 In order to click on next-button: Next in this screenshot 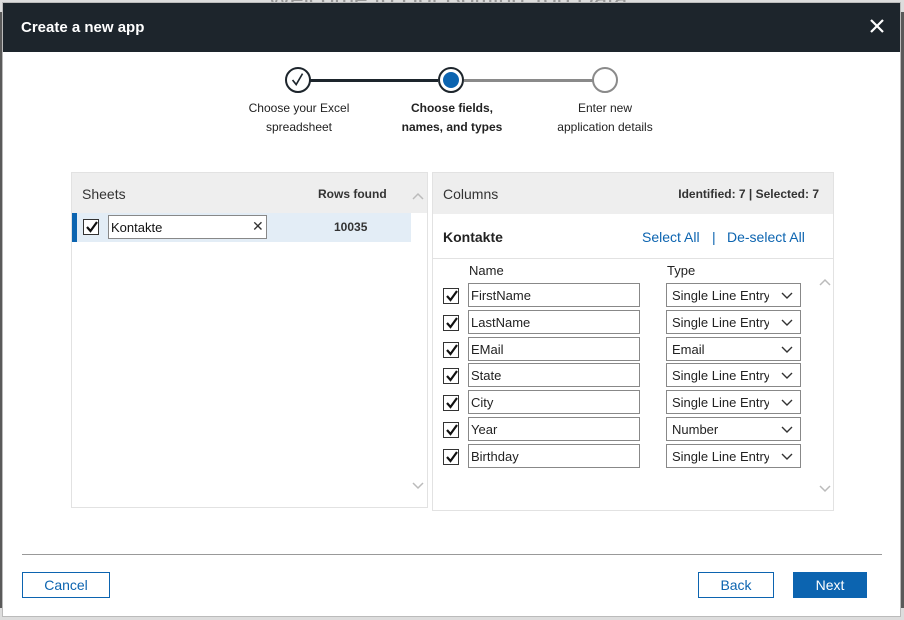, I will do `click(830, 585)`.